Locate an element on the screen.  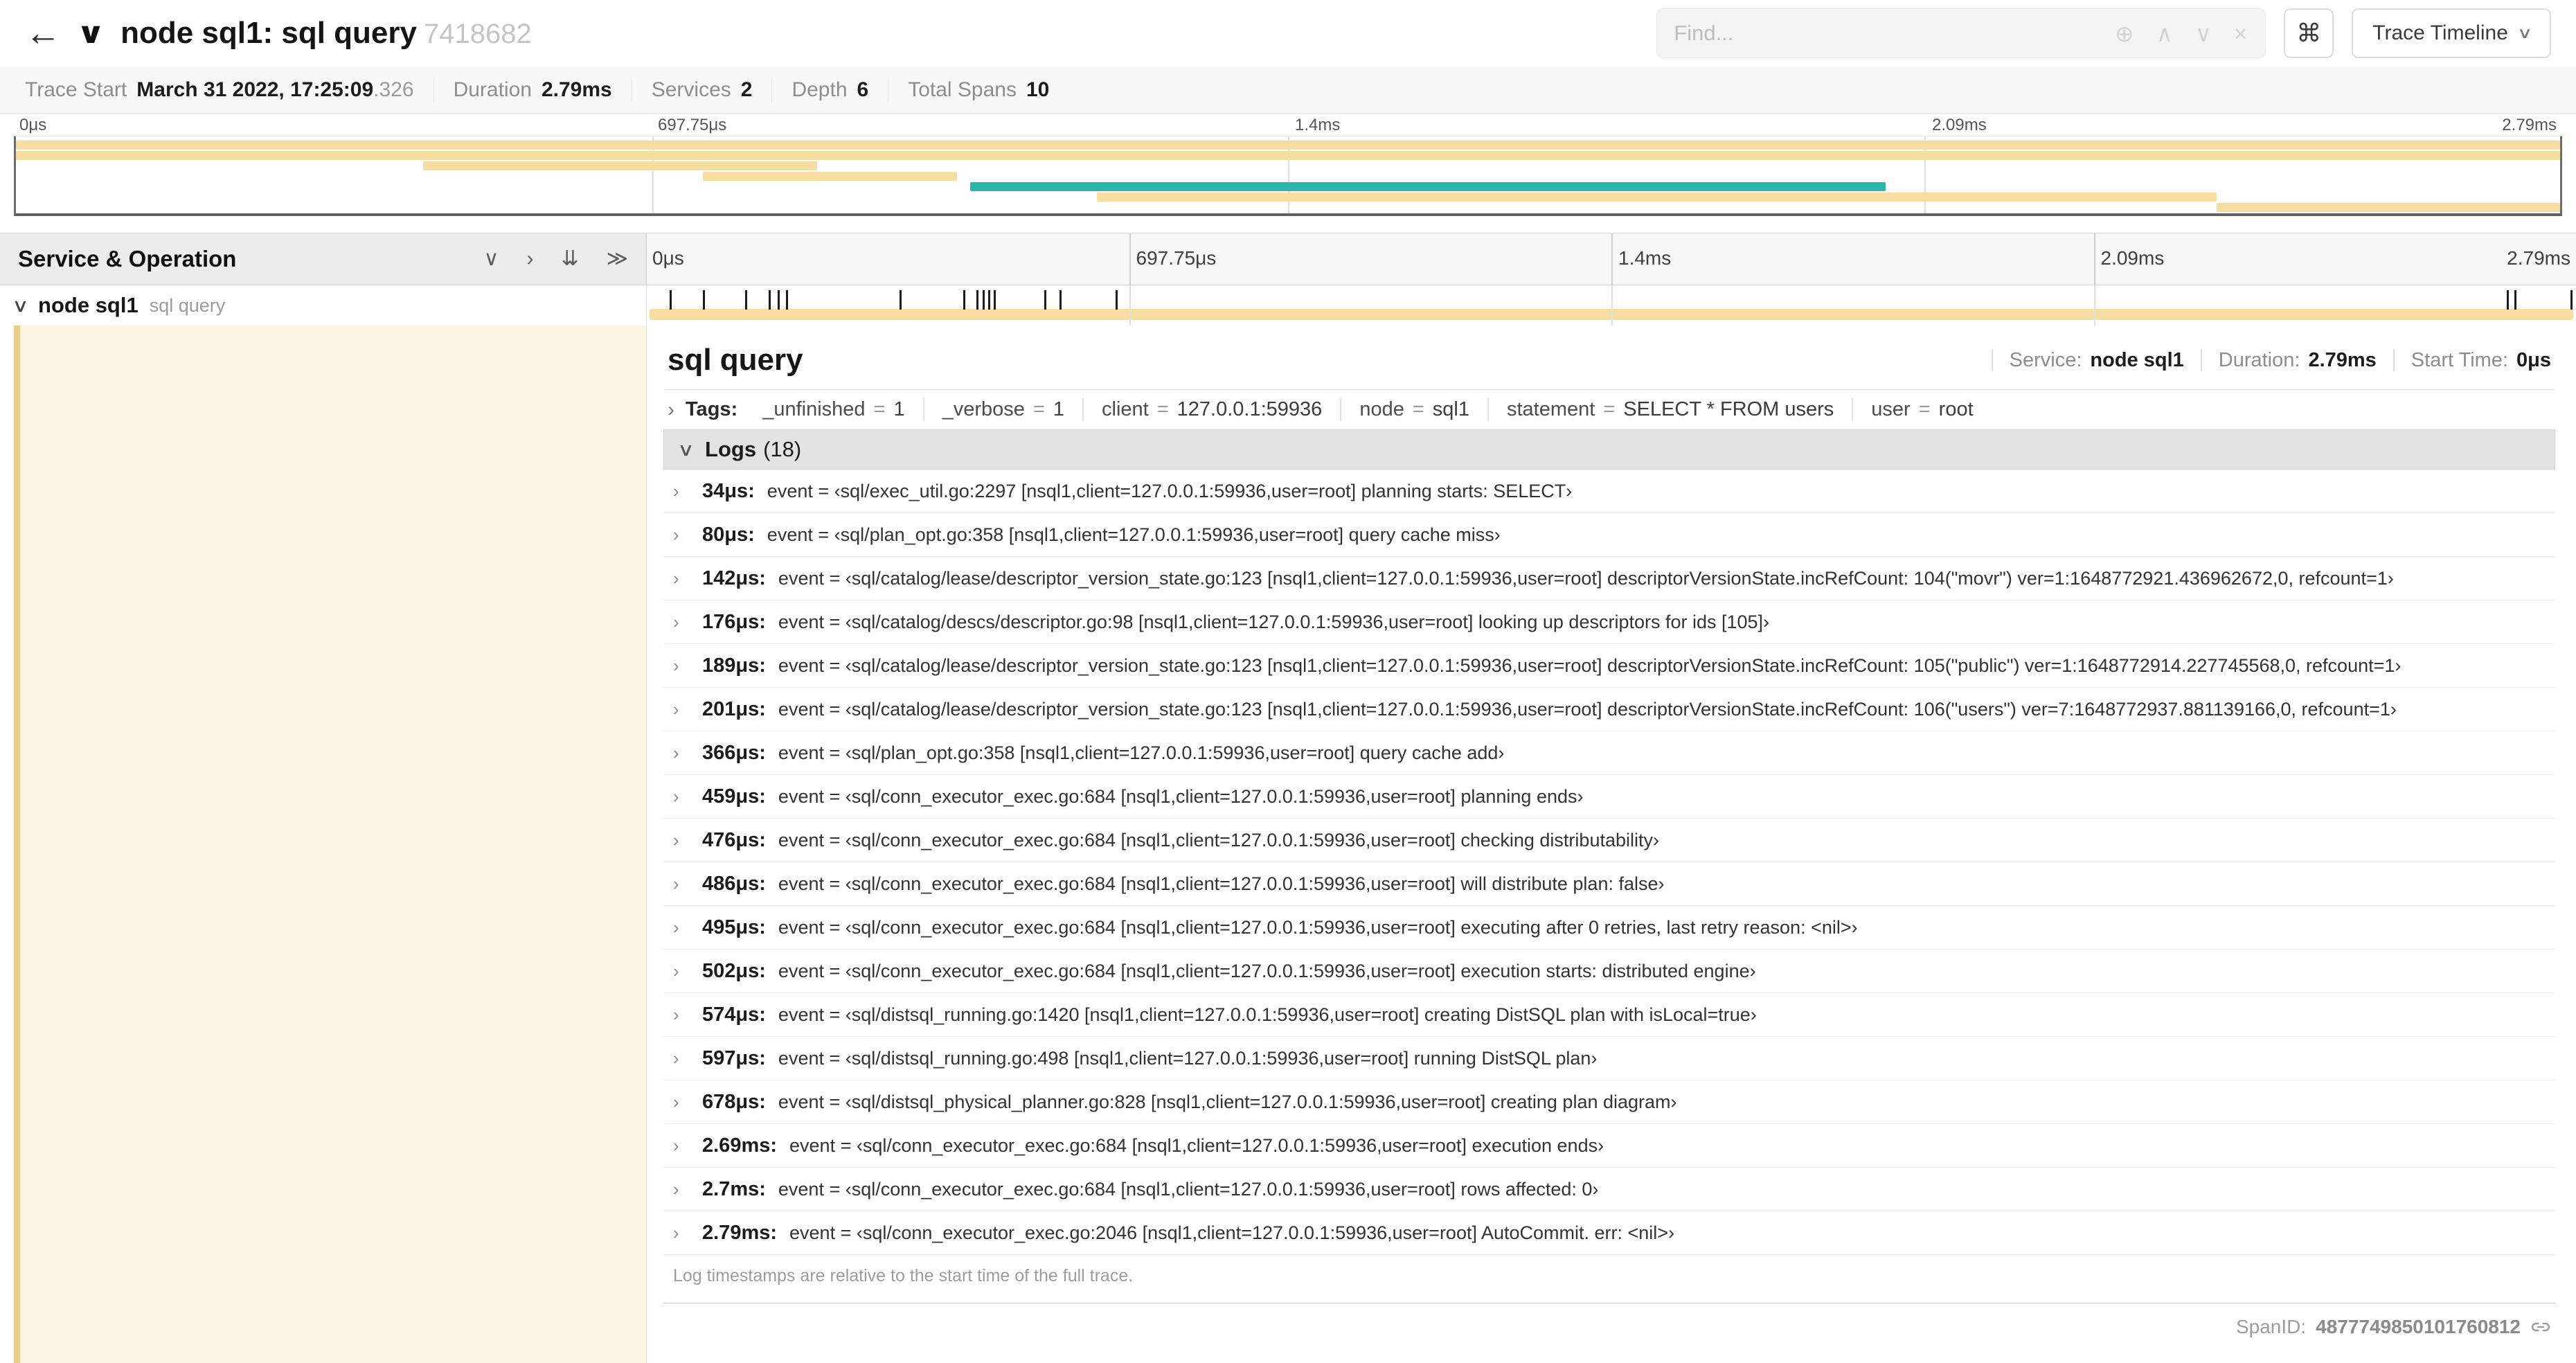
log-timestamp: 189μs: is located at coordinates (734, 666).